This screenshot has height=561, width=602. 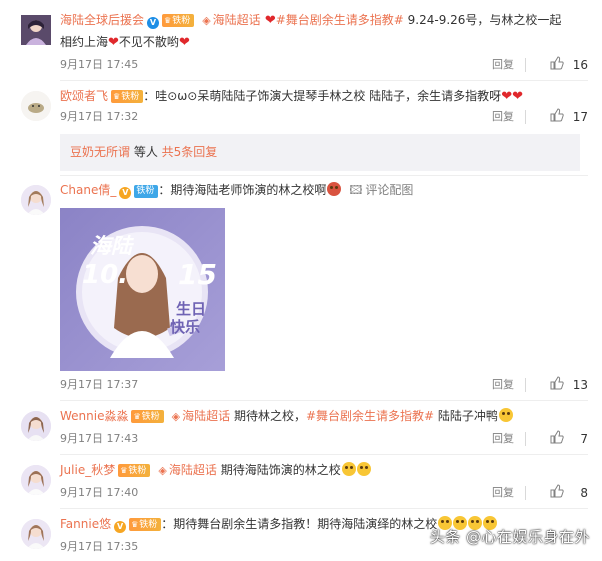 I want to click on timestamp: 9月17日 17:45, so click(x=99, y=64).